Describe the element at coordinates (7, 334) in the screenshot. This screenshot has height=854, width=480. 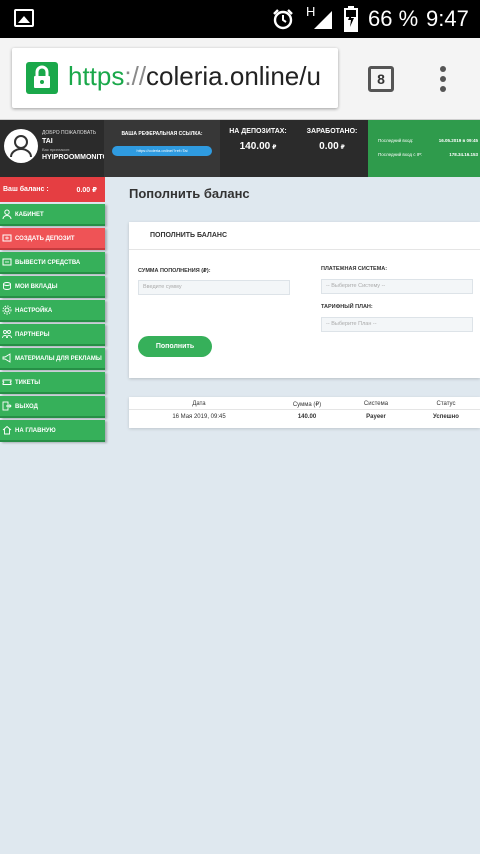
I see `partners-icon` at that location.